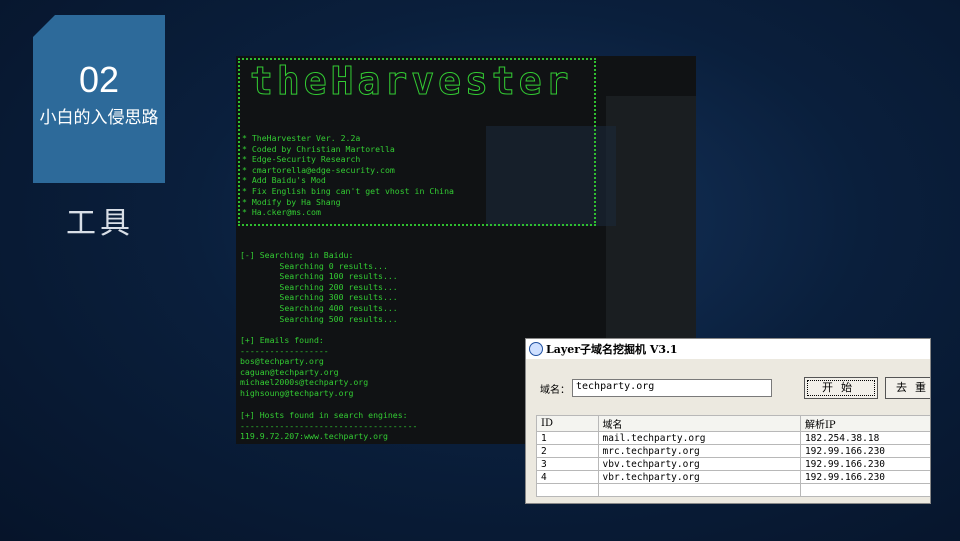 The height and width of the screenshot is (541, 960). I want to click on host-line: ------------------------------------, so click(329, 425).